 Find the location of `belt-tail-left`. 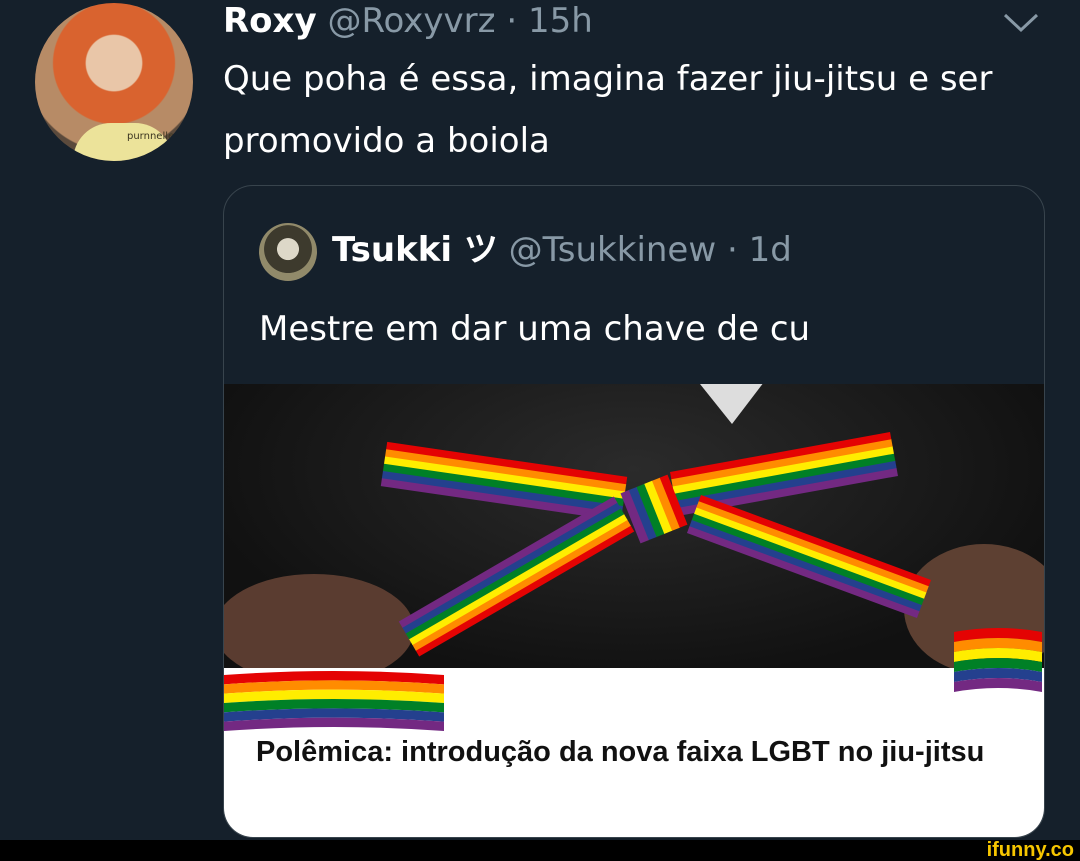

belt-tail-left is located at coordinates (516, 576).